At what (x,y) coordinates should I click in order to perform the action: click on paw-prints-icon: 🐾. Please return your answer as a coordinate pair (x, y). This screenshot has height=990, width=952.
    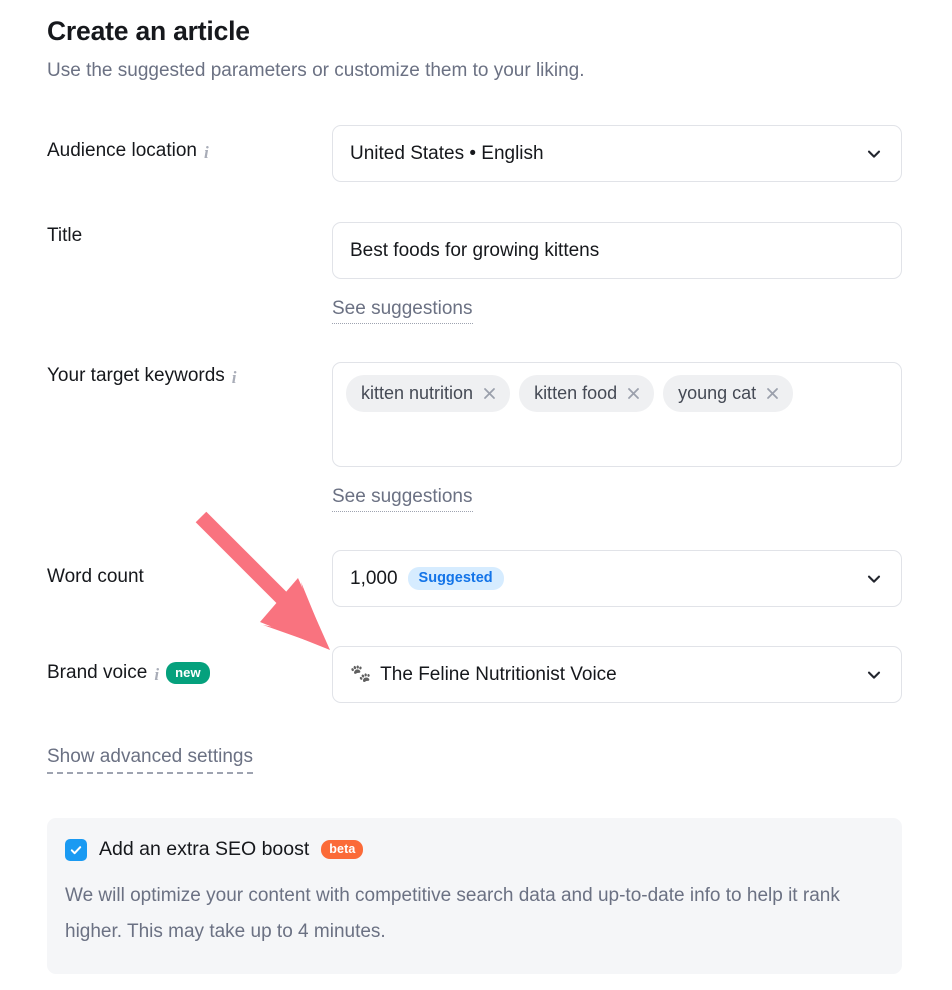
    Looking at the image, I should click on (361, 673).